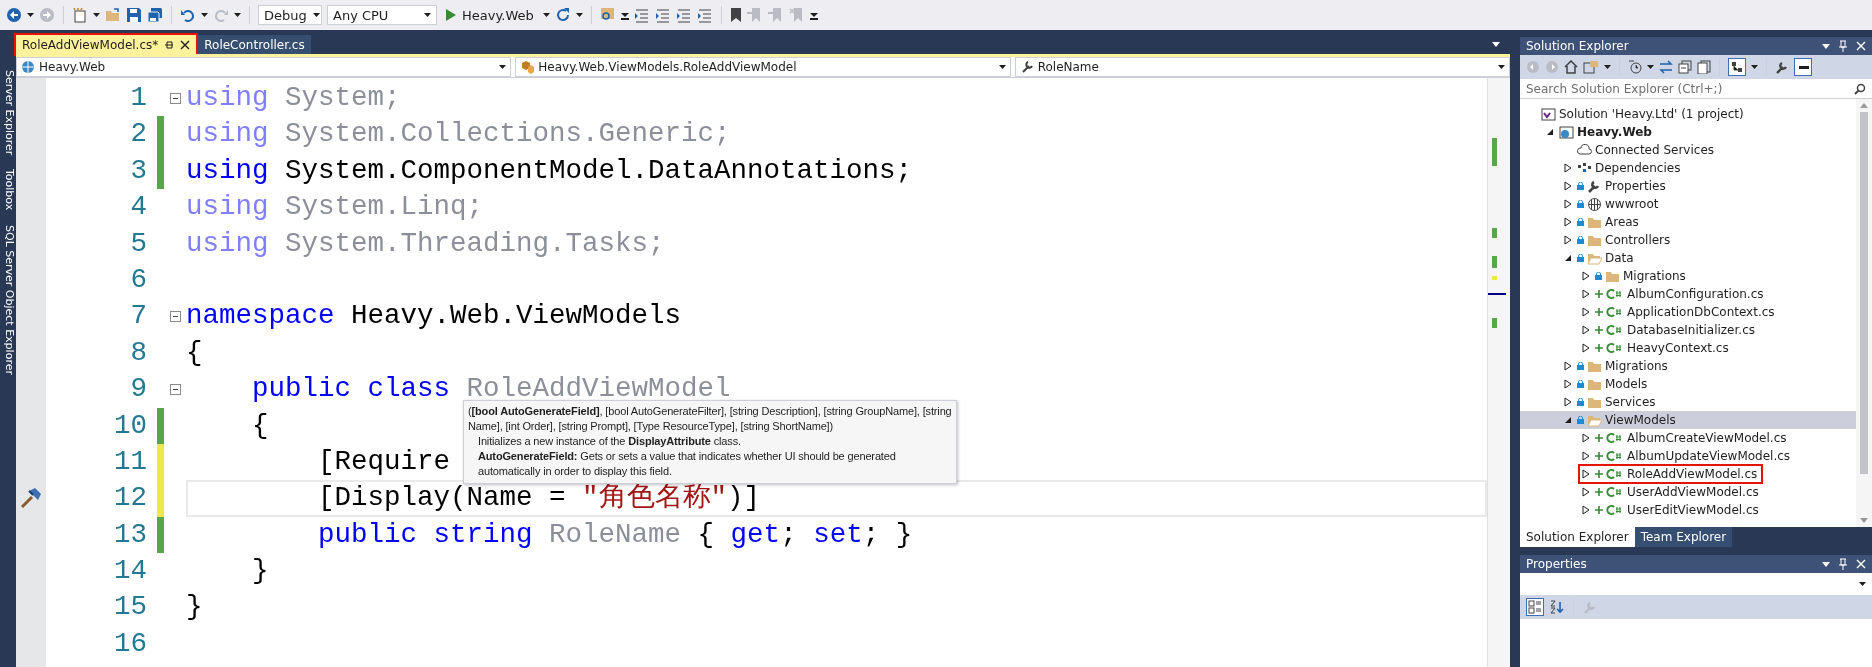 This screenshot has width=1872, height=667. I want to click on tree-item: Dependencies, so click(1623, 168).